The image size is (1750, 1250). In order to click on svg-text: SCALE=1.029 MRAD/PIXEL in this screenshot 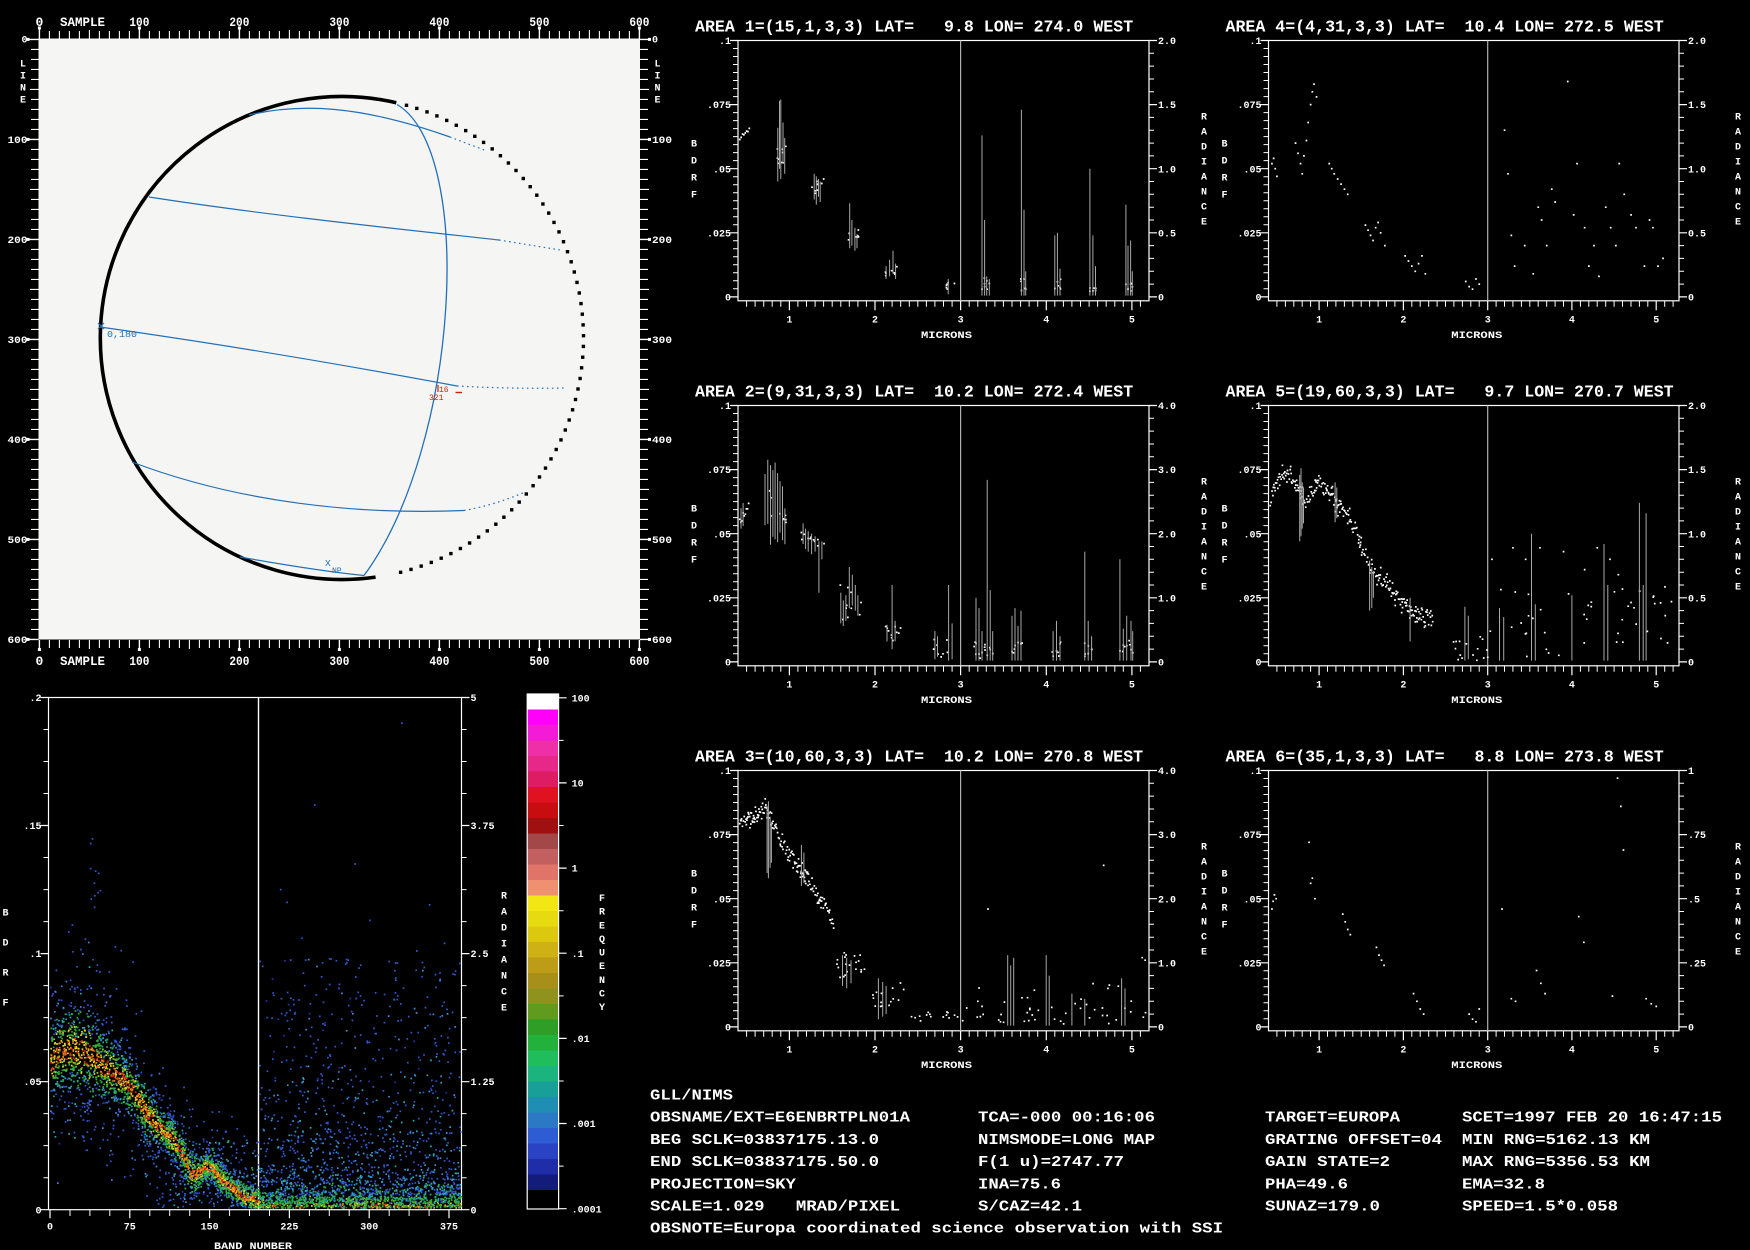, I will do `click(775, 1208)`.